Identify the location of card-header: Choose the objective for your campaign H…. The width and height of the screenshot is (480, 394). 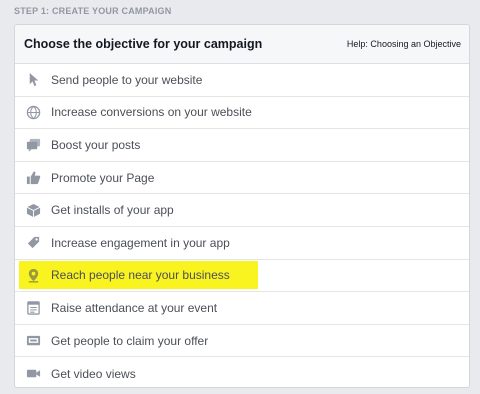
(242, 44).